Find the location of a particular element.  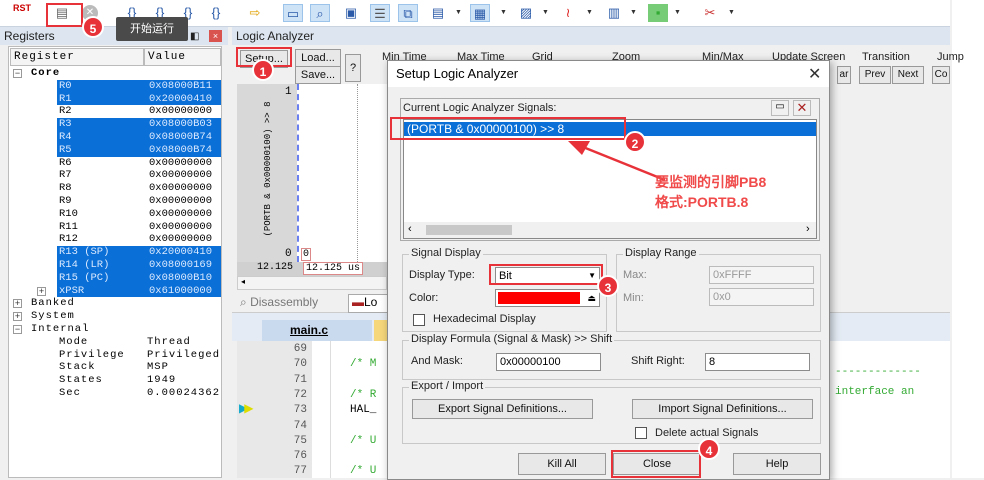

close-icon: × is located at coordinates (215, 36).